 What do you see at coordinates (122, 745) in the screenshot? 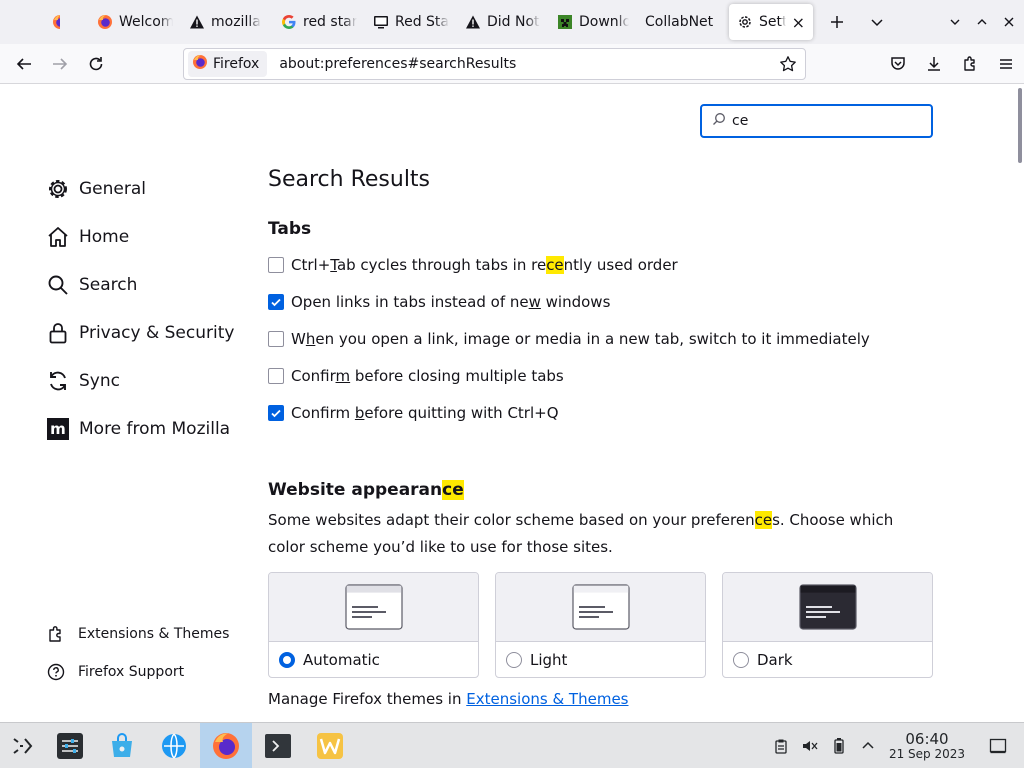
I see `taskbar-discover-app` at bounding box center [122, 745].